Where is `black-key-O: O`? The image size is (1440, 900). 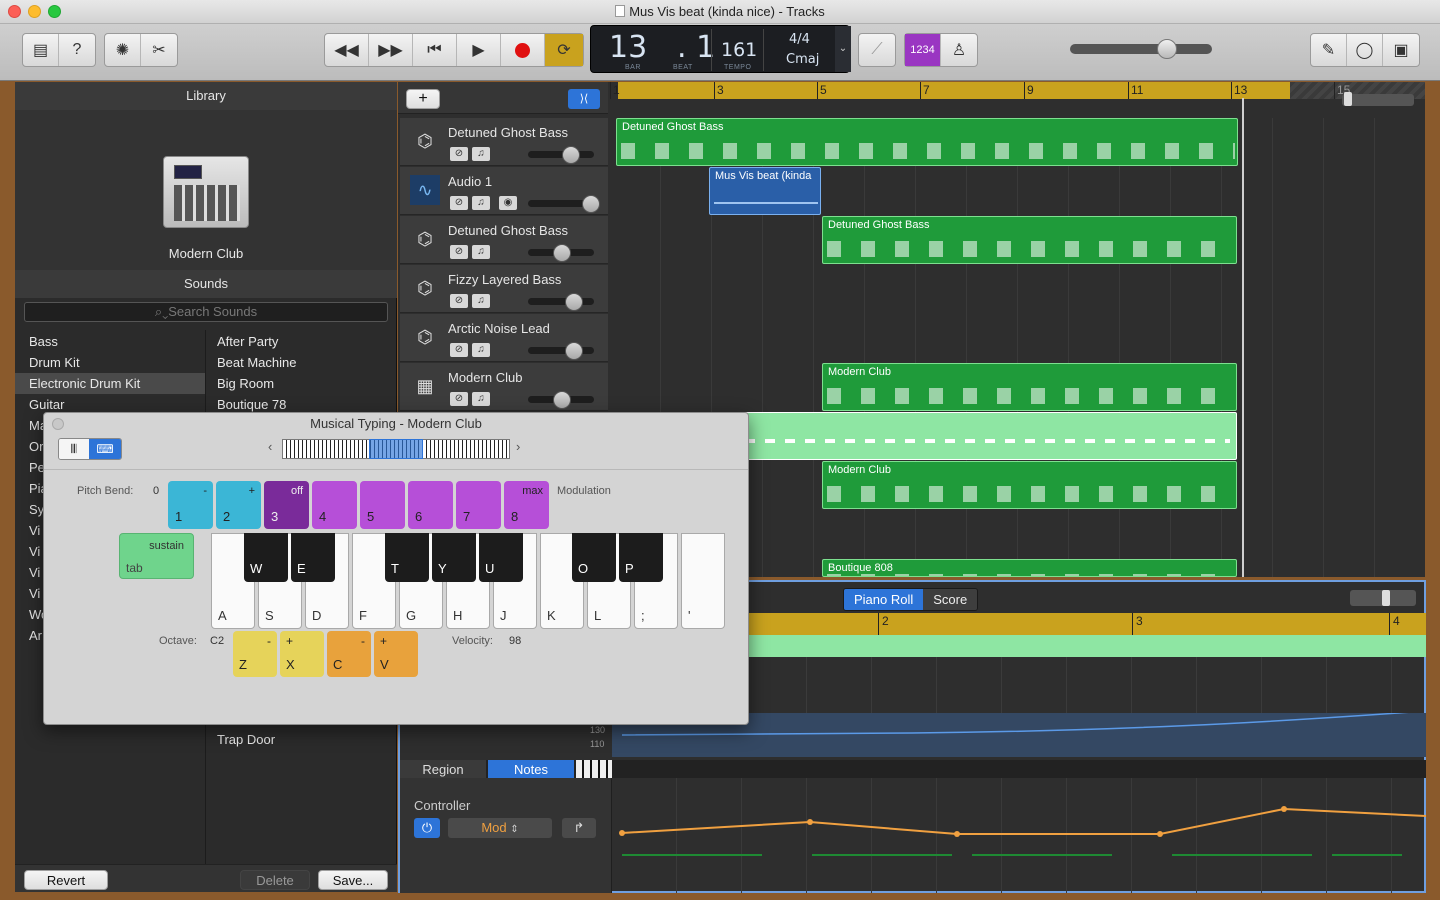
black-key-O: O is located at coordinates (594, 557).